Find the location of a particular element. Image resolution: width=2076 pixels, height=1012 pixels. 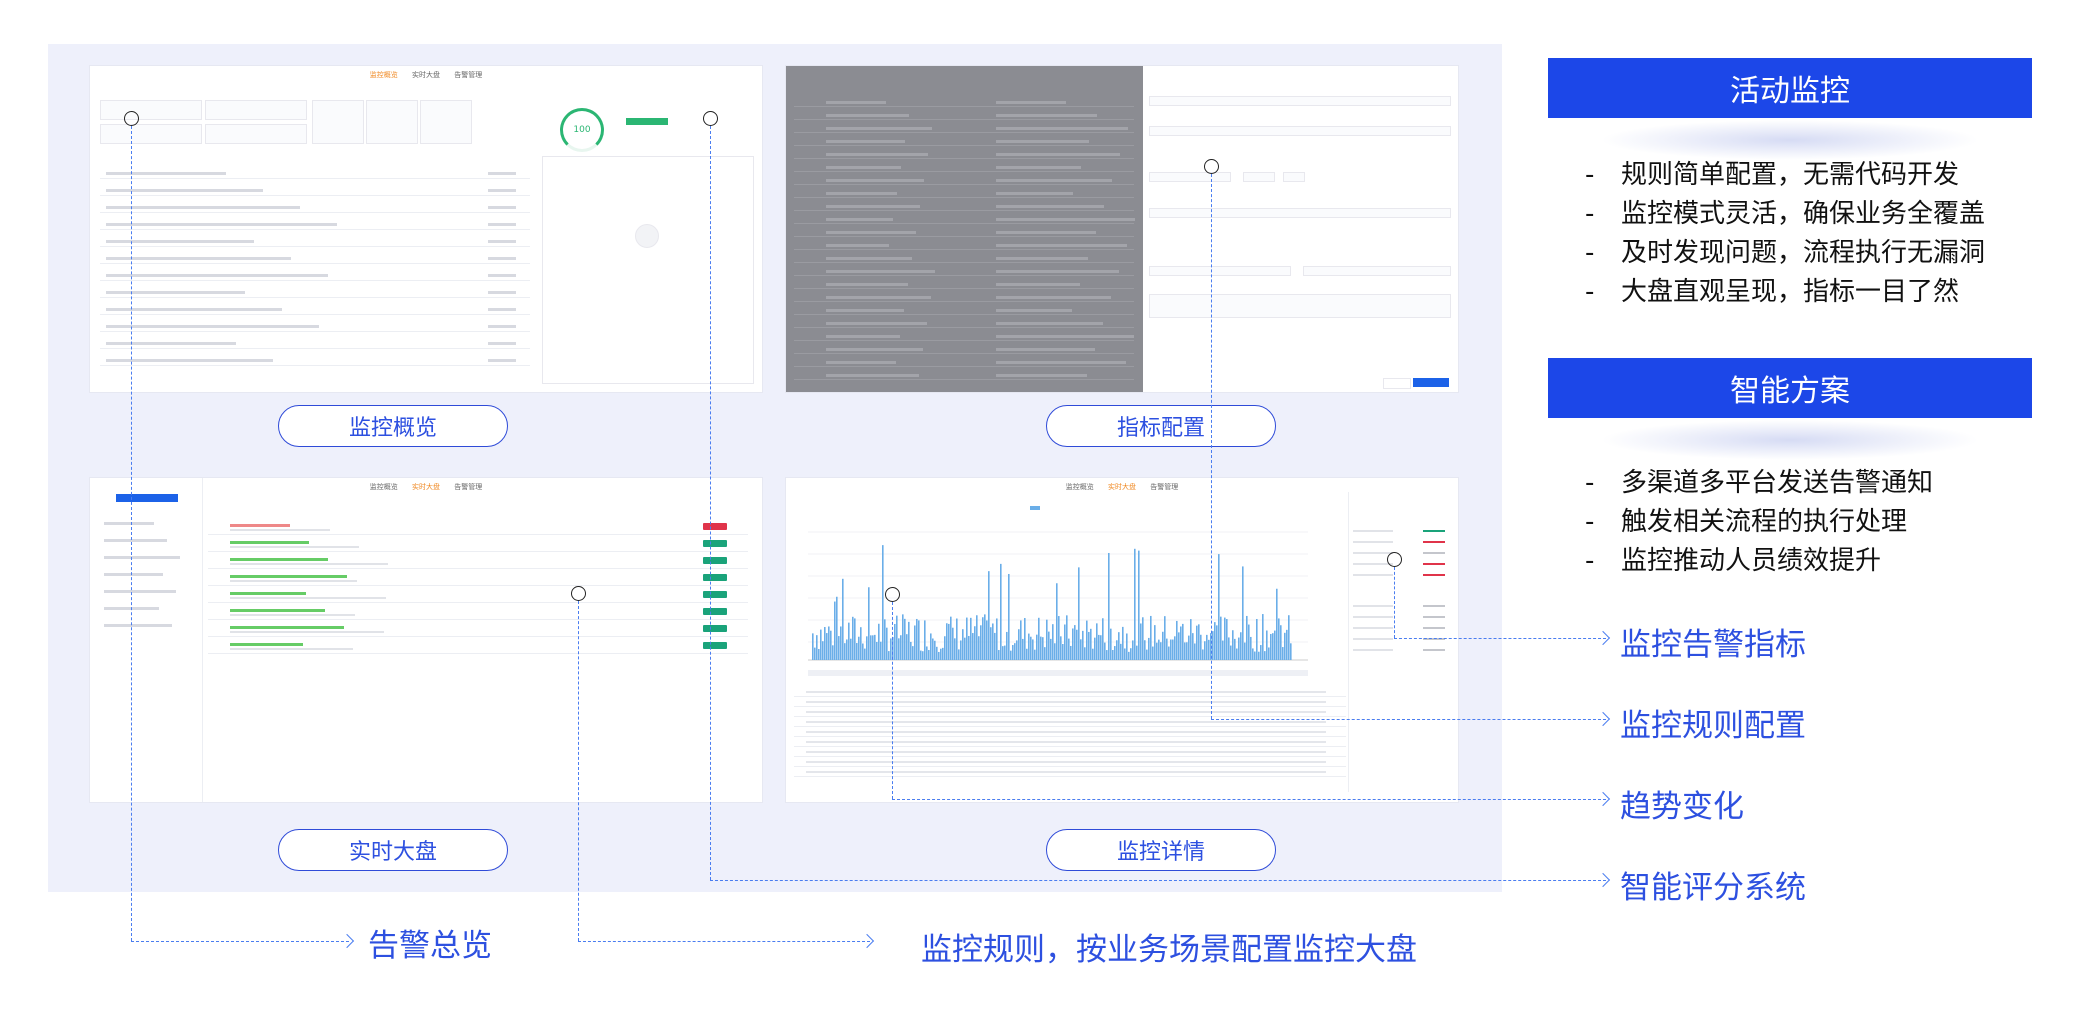

confirm-button is located at coordinates (1431, 382).